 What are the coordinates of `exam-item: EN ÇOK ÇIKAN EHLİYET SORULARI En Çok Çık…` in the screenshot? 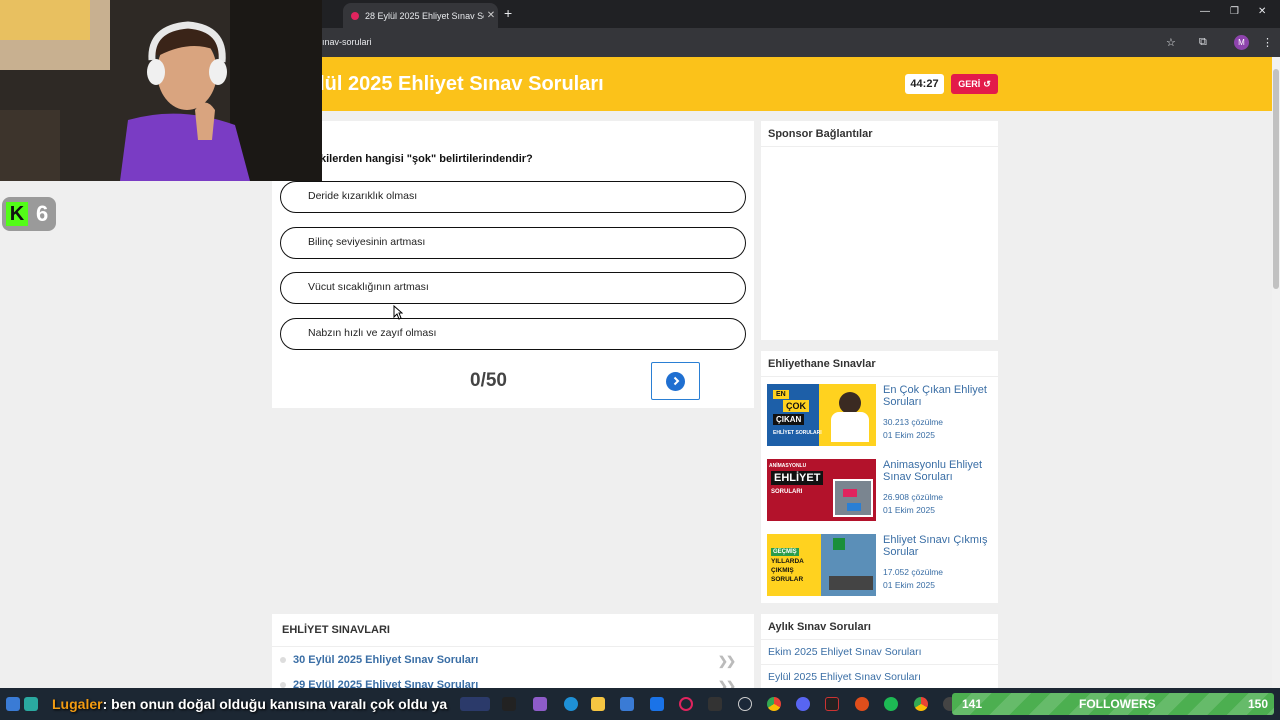 It's located at (879, 417).